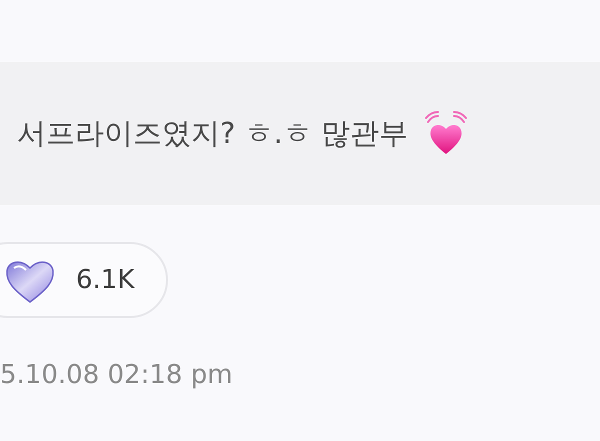 This screenshot has width=600, height=441. What do you see at coordinates (117, 375) in the screenshot?
I see `message-timestamp: 5.10.08 02:18 pm` at bounding box center [117, 375].